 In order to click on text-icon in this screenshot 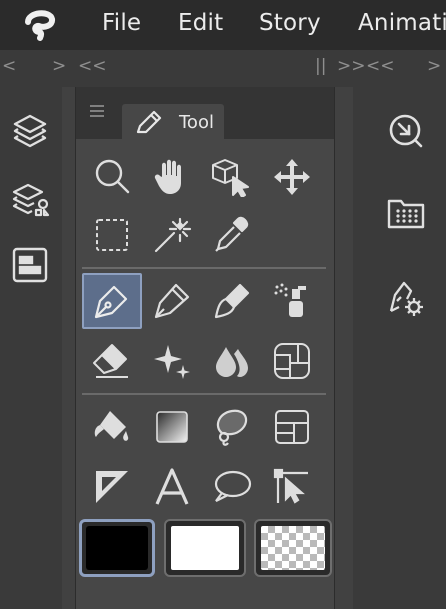, I will do `click(172, 487)`.